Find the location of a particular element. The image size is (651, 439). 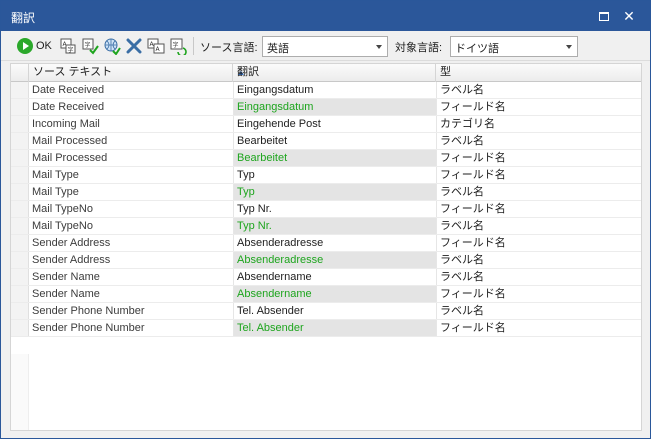

delete-icon is located at coordinates (134, 46).